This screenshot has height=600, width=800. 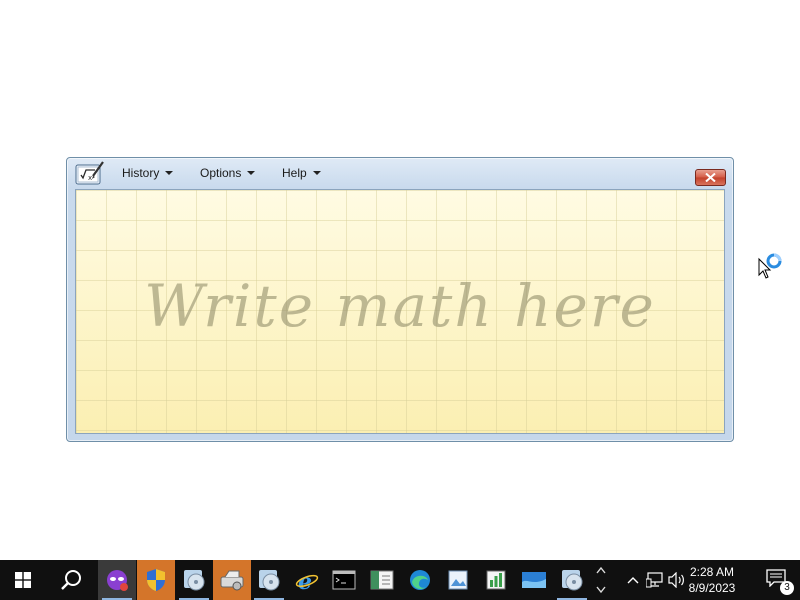 I want to click on show-hidden-icons-button, so click(x=633, y=580).